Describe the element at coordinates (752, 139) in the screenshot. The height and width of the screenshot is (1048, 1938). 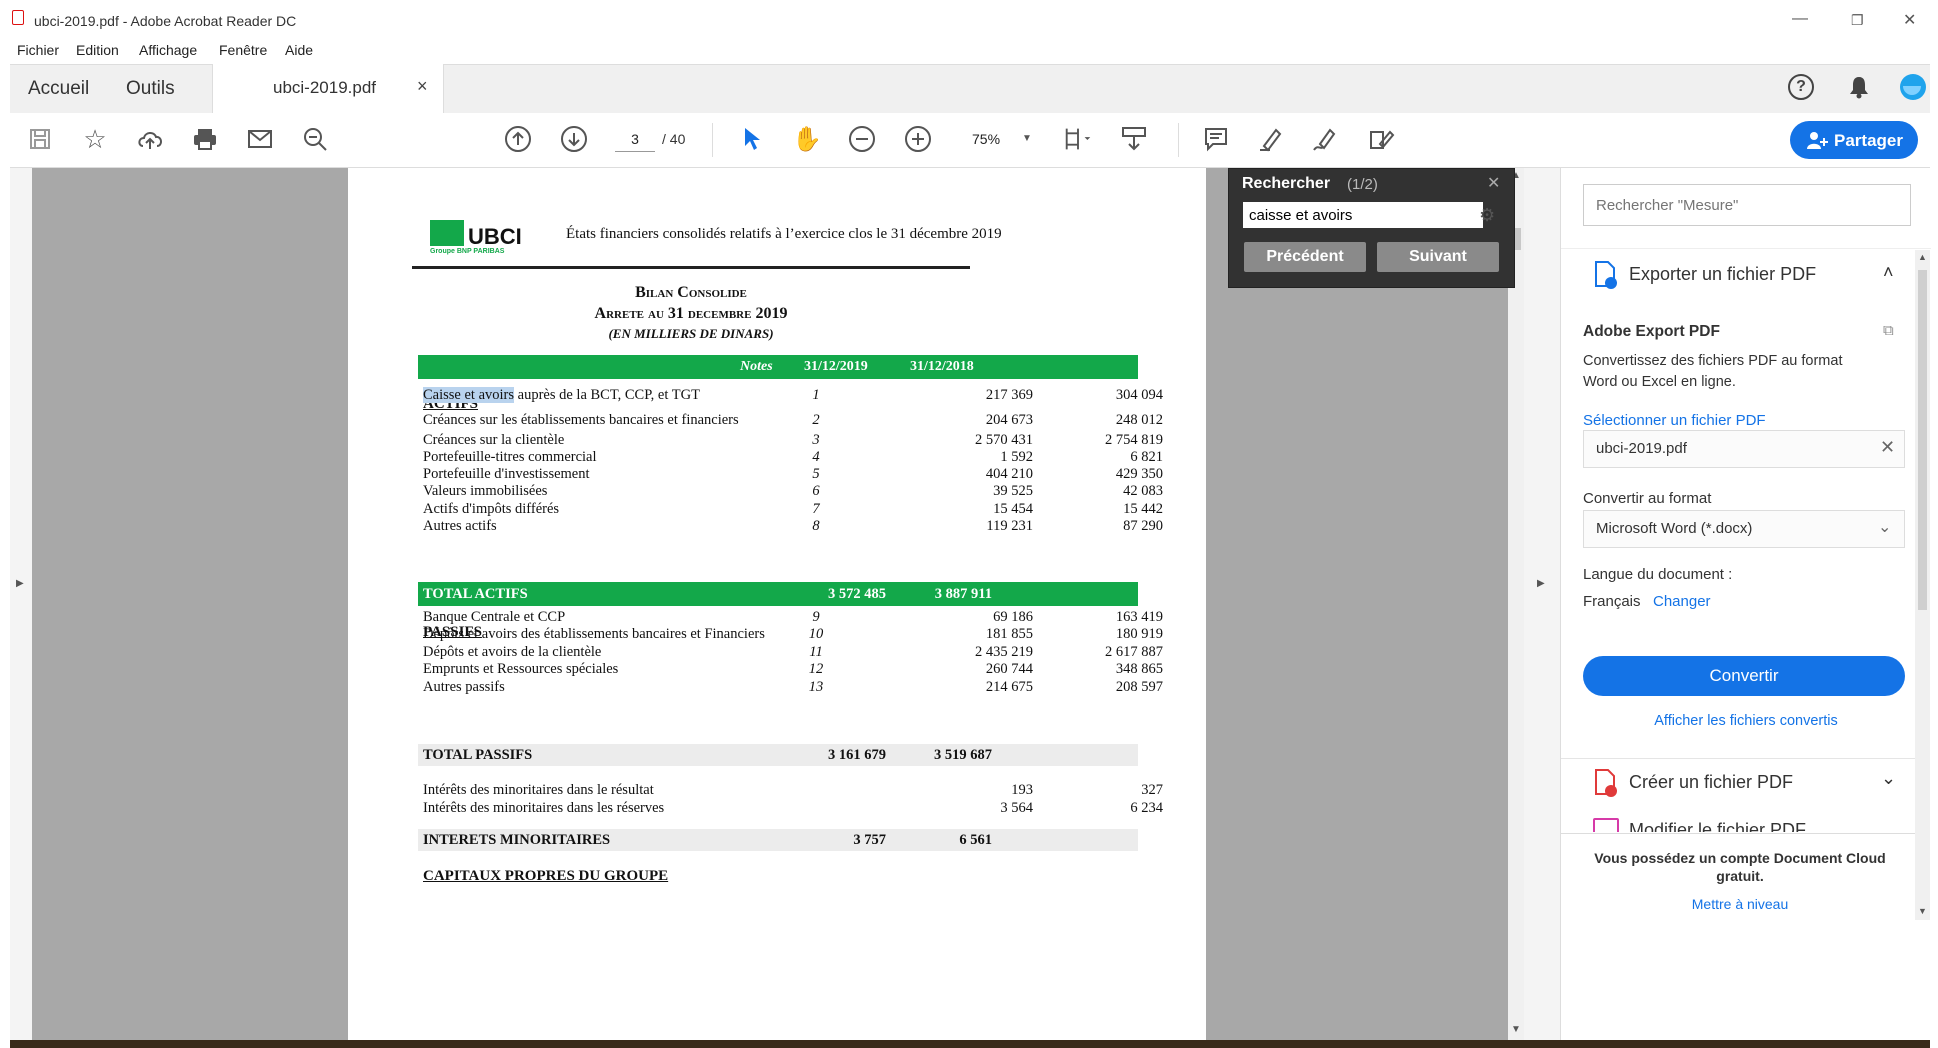
I see `select-cursor-icon` at that location.